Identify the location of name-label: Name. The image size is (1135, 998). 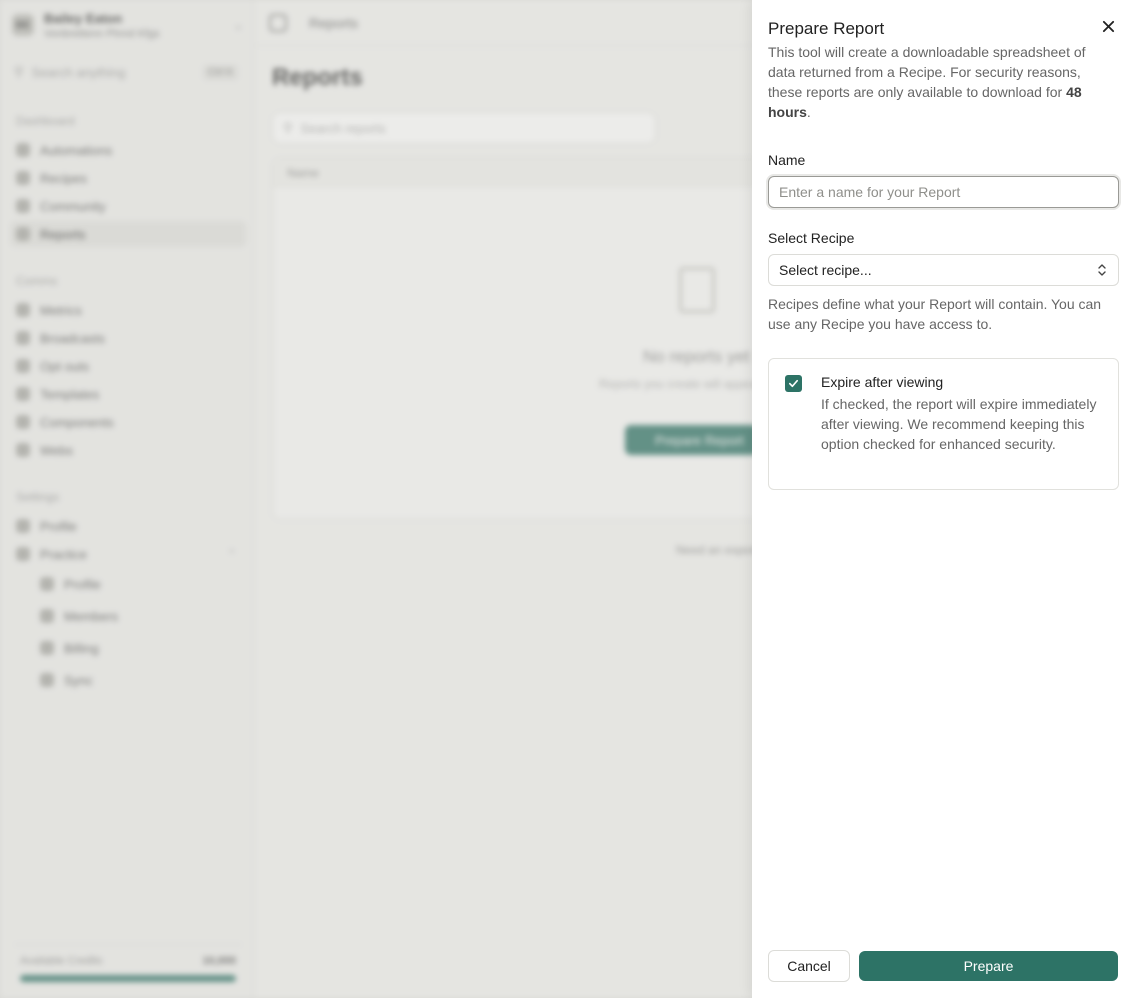
(787, 160).